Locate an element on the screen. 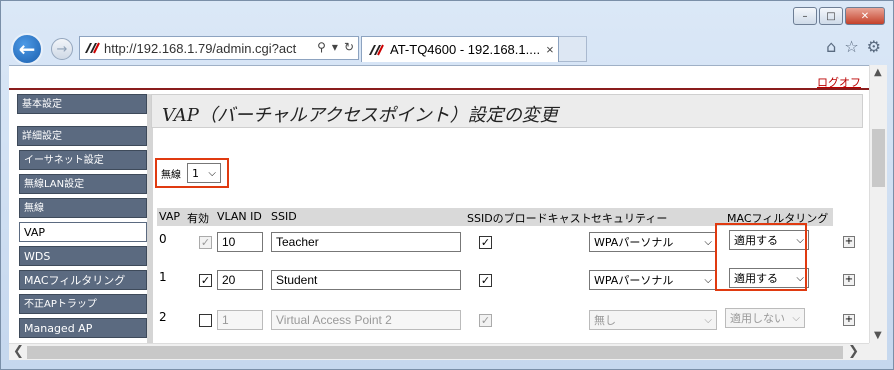 This screenshot has width=894, height=370. col-security: セキュリティー is located at coordinates (629, 218).